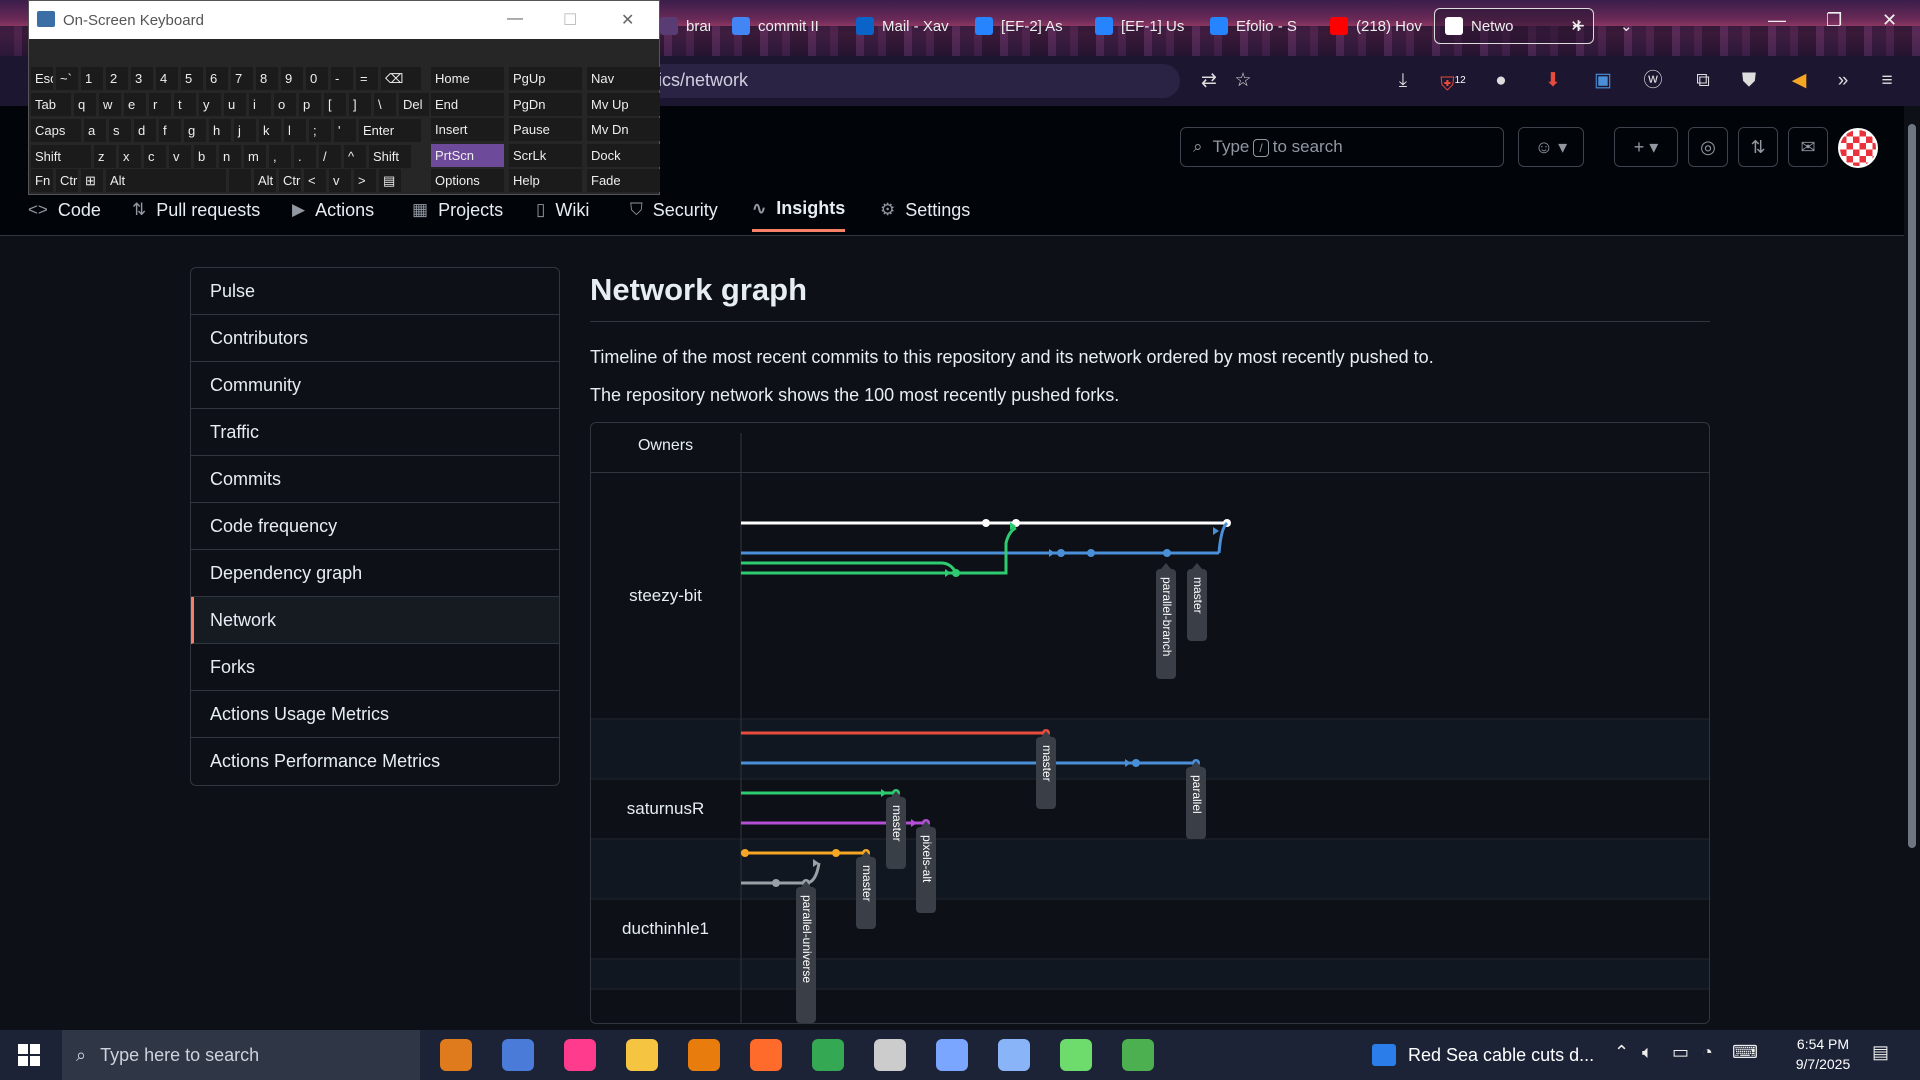 The image size is (1920, 1080). I want to click on close-window-icon: ✕, so click(1889, 20).